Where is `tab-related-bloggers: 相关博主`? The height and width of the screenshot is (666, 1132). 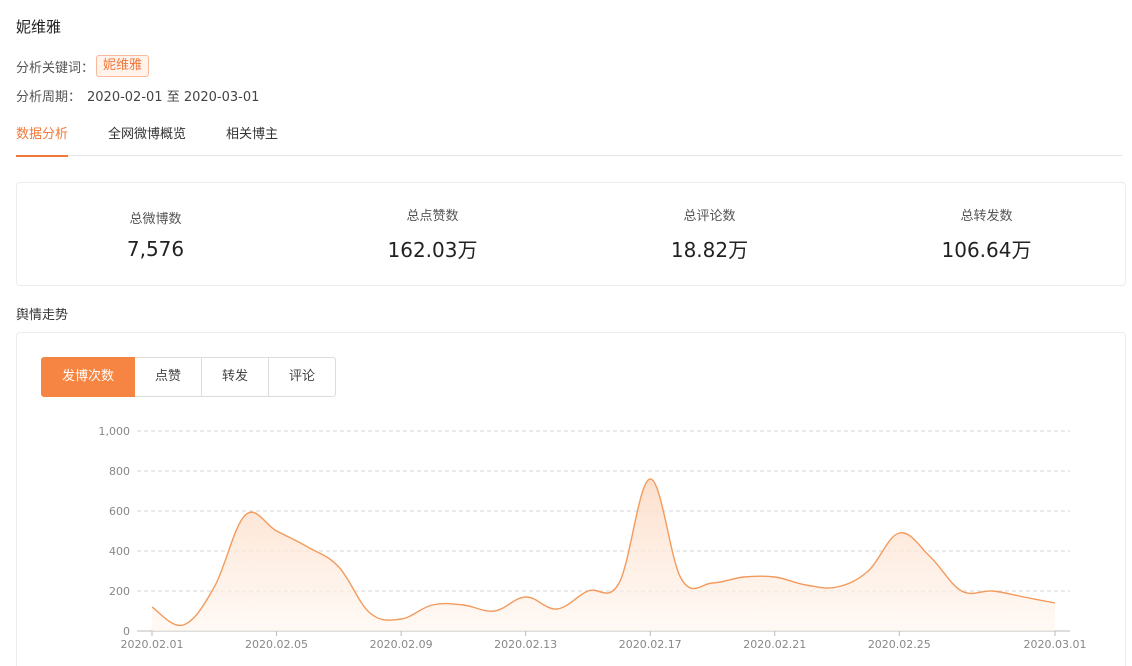
tab-related-bloggers: 相关博主 is located at coordinates (252, 137).